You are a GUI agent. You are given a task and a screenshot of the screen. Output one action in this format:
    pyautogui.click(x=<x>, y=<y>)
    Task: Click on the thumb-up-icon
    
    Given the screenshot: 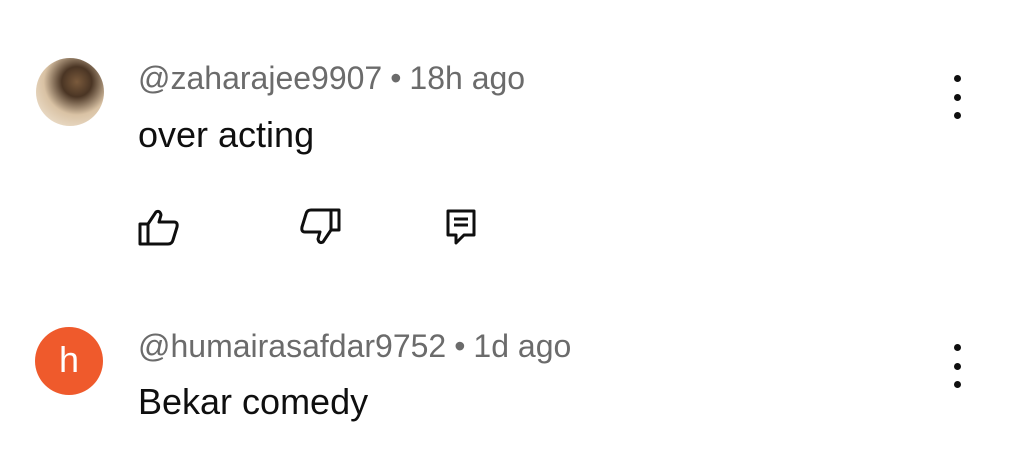 What is the action you would take?
    pyautogui.click(x=158, y=227)
    